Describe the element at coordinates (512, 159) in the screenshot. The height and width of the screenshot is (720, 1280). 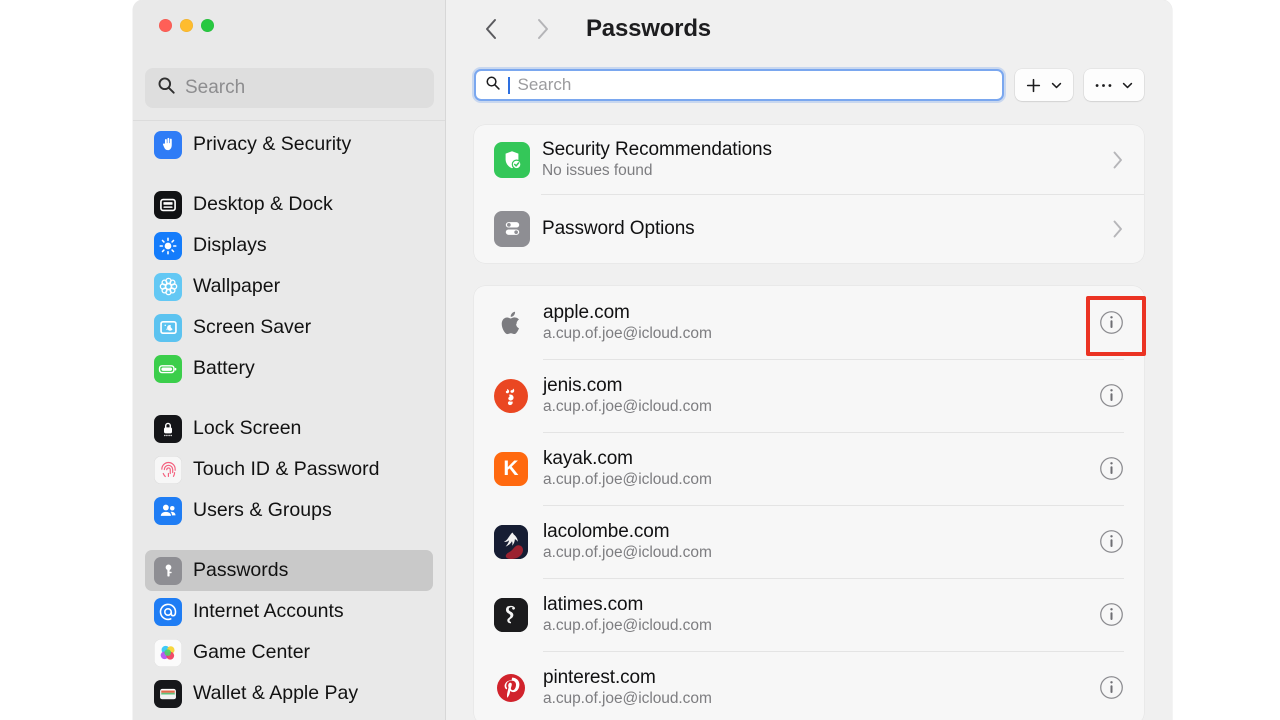
I see `shield-check-icon` at that location.